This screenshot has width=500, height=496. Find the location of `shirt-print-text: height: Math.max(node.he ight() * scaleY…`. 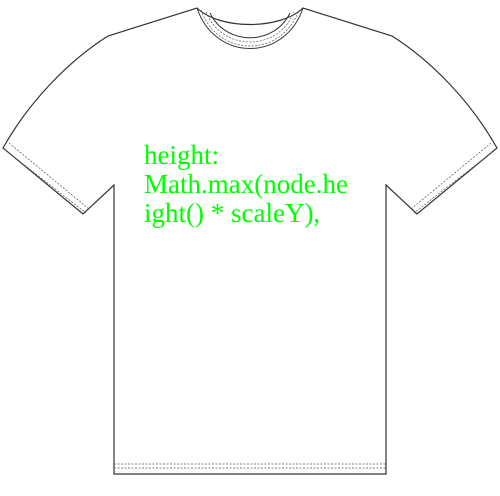

shirt-print-text: height: Math.max(node.he ight() * scaleY… is located at coordinates (251, 211).